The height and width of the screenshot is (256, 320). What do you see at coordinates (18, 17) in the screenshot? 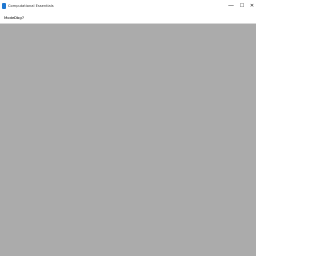
I see `menu-item-debug: Dbg` at bounding box center [18, 17].